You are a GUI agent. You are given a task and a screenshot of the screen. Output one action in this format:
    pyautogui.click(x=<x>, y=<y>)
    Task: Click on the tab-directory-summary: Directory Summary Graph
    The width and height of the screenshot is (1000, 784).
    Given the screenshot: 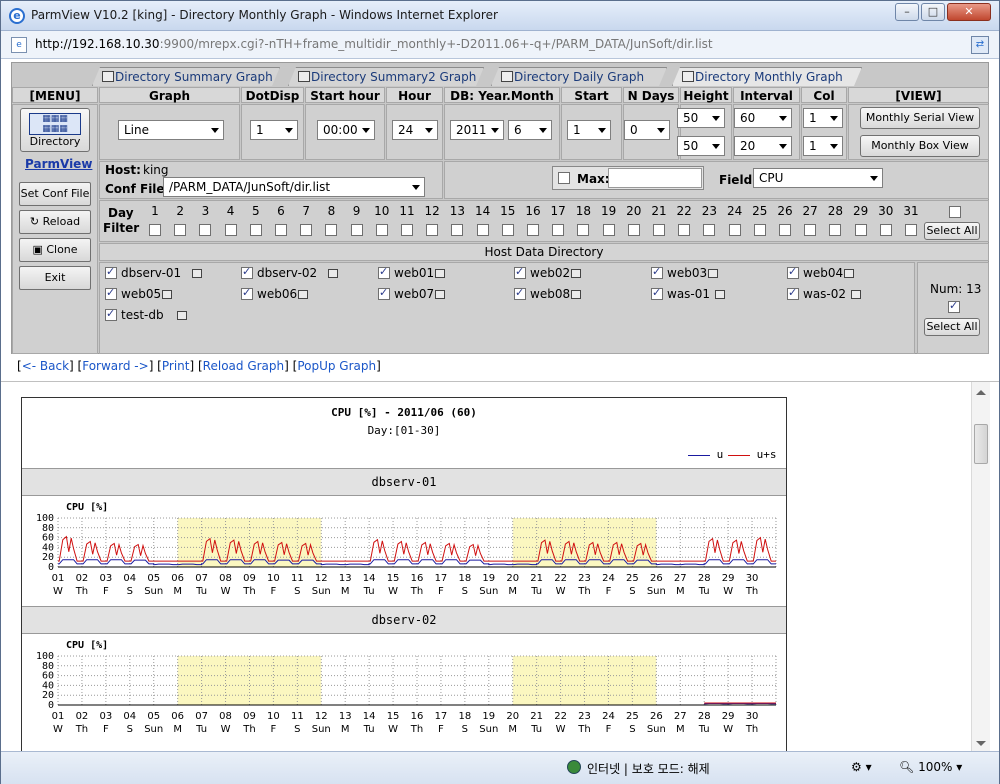 What is the action you would take?
    pyautogui.click(x=186, y=76)
    